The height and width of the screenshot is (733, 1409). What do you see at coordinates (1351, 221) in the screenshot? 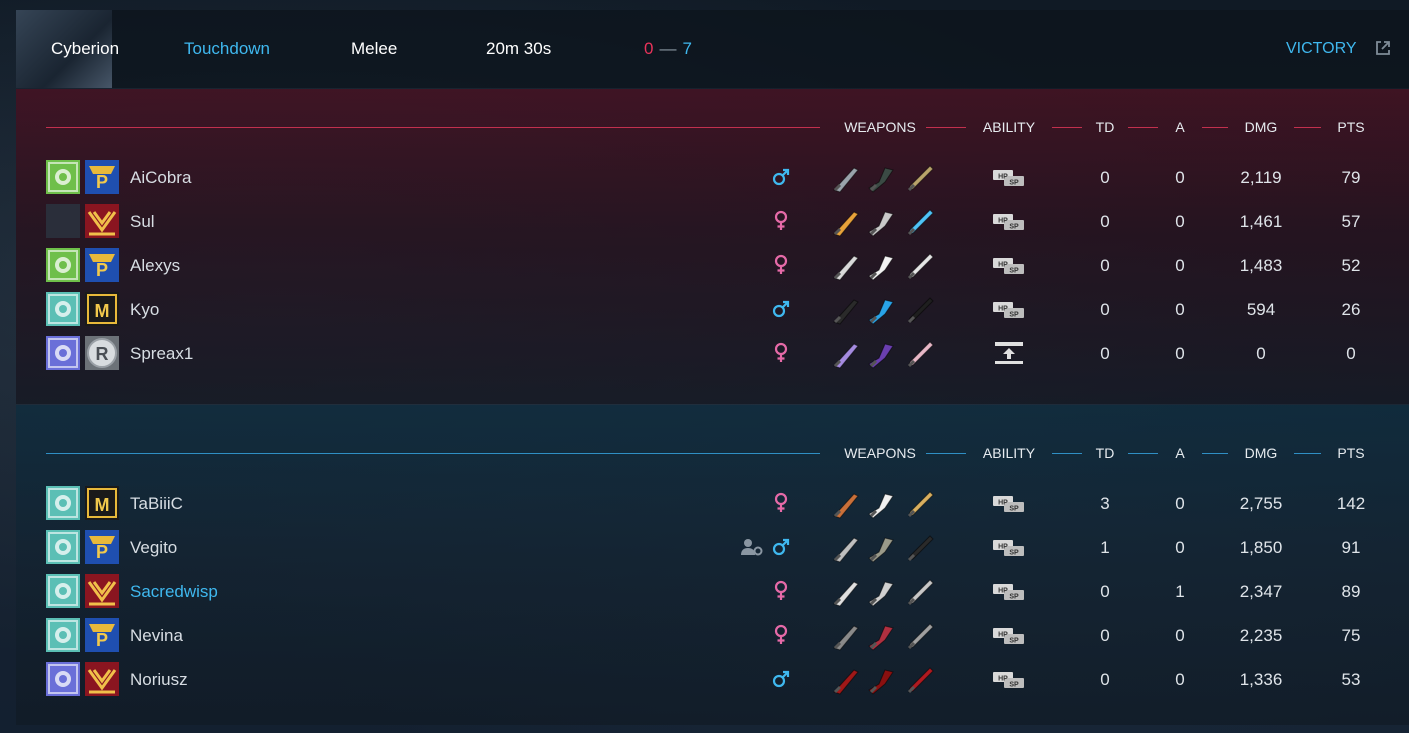
I see `stat-pts: 57` at bounding box center [1351, 221].